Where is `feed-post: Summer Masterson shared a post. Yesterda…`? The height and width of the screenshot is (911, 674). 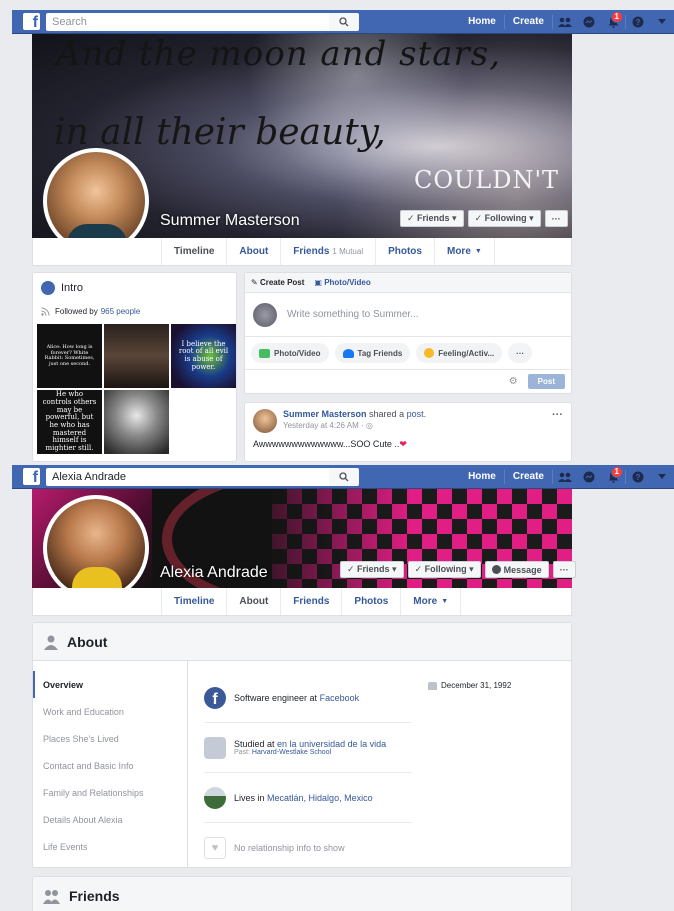
feed-post: Summer Masterson shared a post. Yesterda… is located at coordinates (408, 432).